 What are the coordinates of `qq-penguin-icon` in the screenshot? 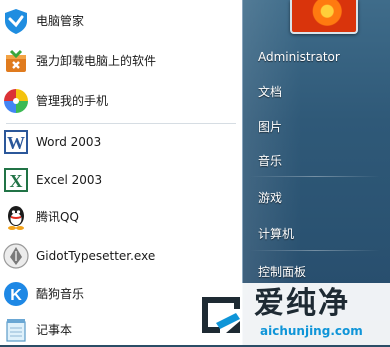 It's located at (16, 218).